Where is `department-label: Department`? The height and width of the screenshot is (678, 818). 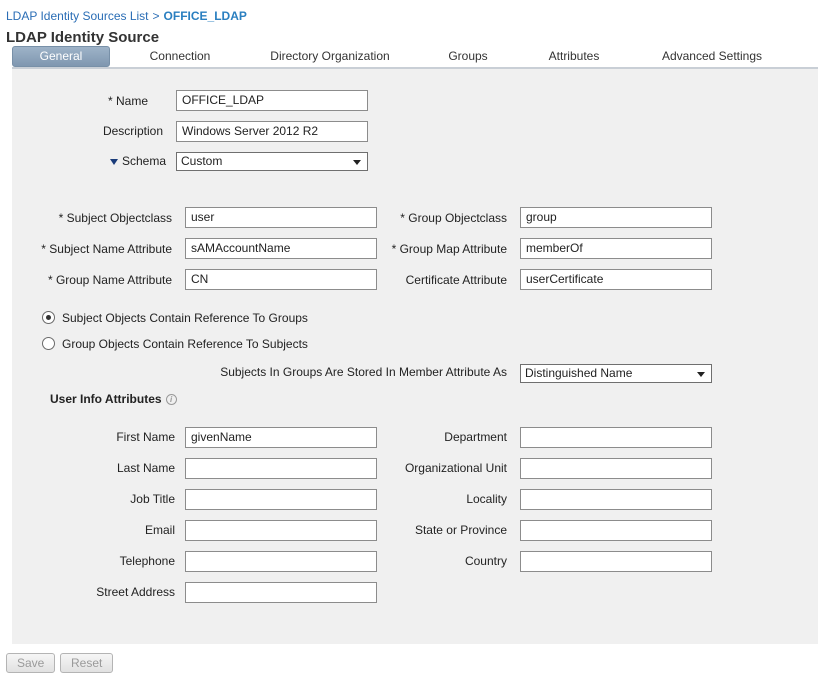
department-label: Department is located at coordinates (475, 437).